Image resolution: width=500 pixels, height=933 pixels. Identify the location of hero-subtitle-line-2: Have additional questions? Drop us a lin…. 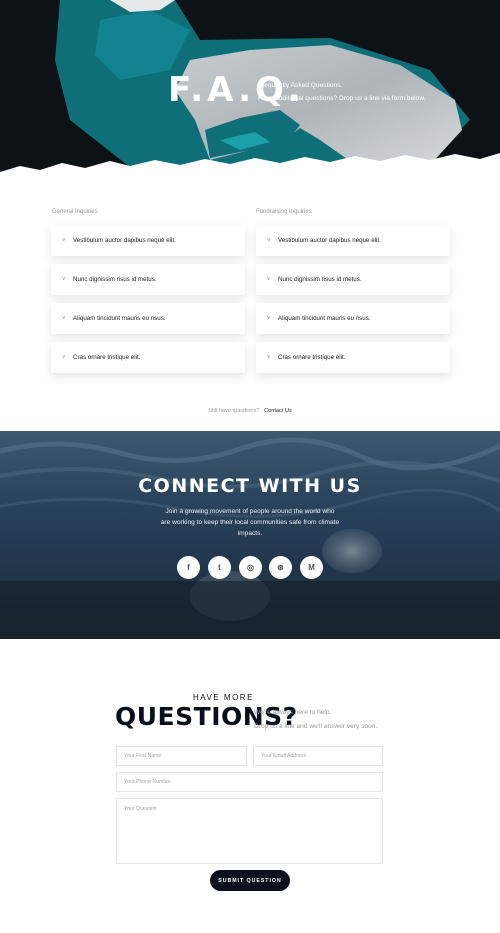
(342, 98).